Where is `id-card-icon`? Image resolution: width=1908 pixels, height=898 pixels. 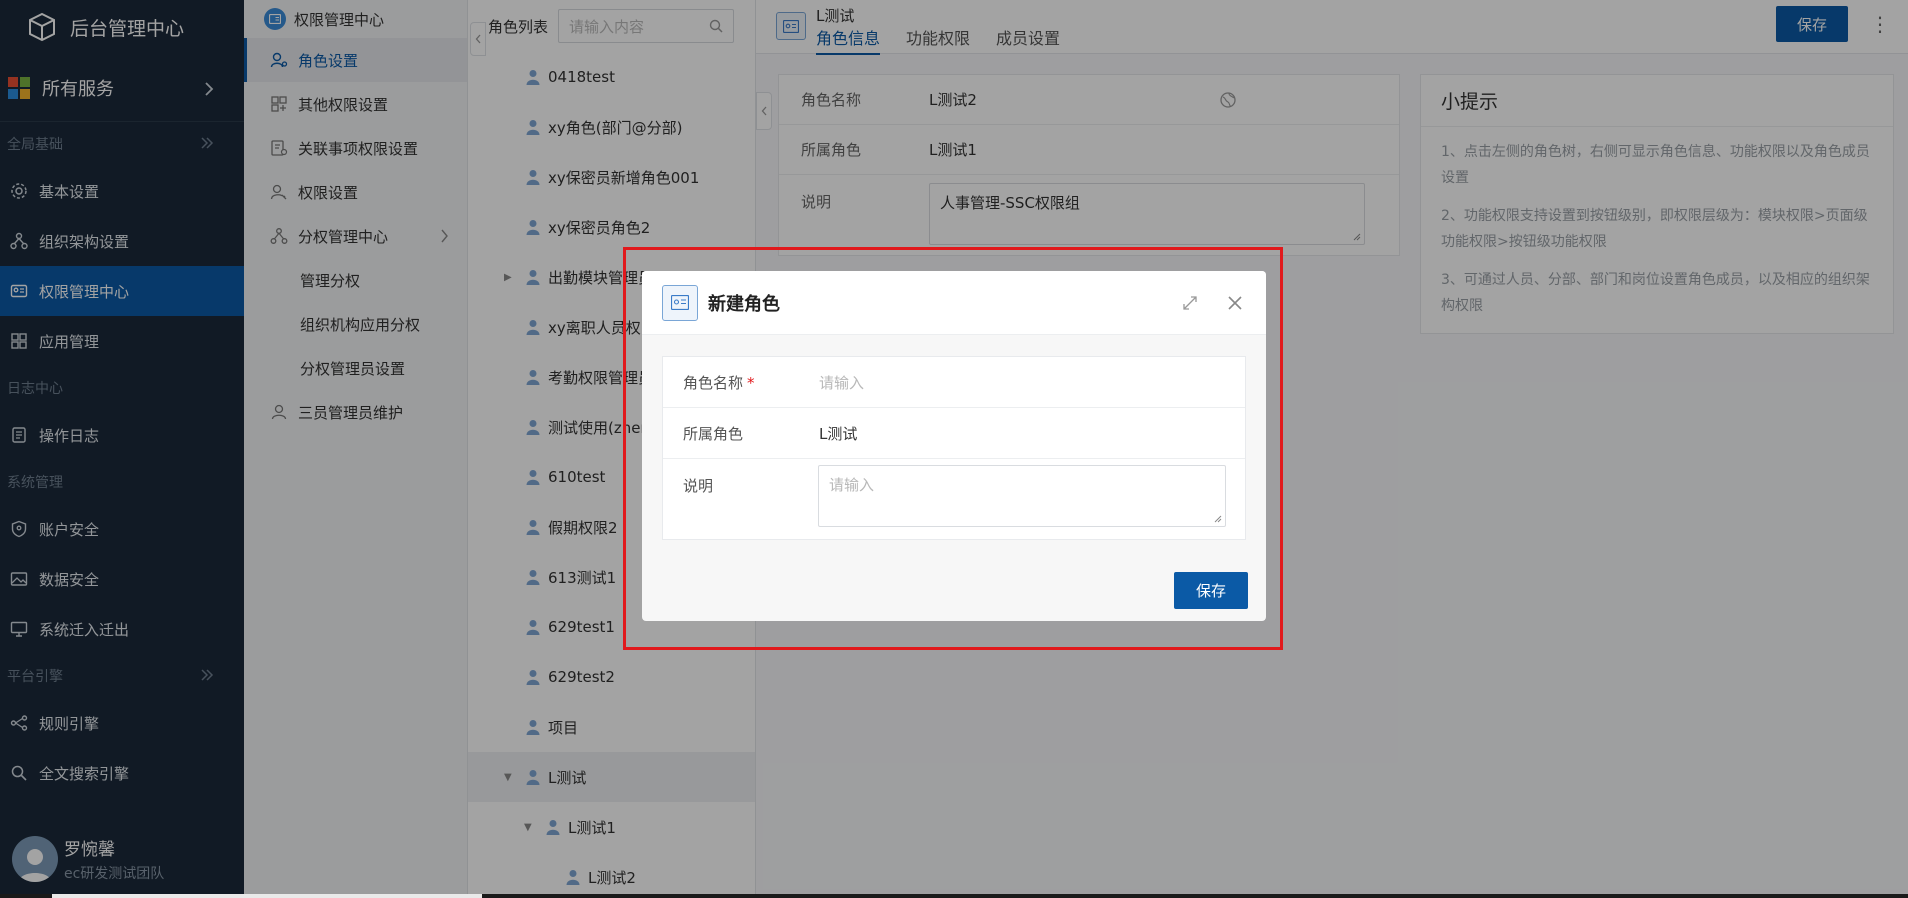
id-card-icon is located at coordinates (680, 302).